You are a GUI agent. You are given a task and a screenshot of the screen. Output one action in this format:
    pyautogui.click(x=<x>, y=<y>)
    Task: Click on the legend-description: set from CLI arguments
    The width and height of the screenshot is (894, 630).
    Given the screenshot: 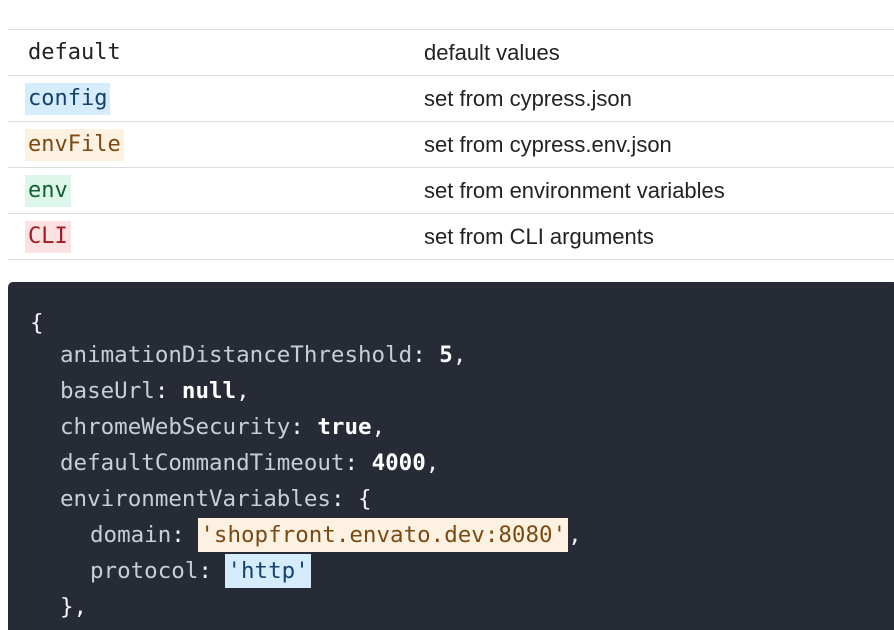 What is the action you would take?
    pyautogui.click(x=539, y=236)
    